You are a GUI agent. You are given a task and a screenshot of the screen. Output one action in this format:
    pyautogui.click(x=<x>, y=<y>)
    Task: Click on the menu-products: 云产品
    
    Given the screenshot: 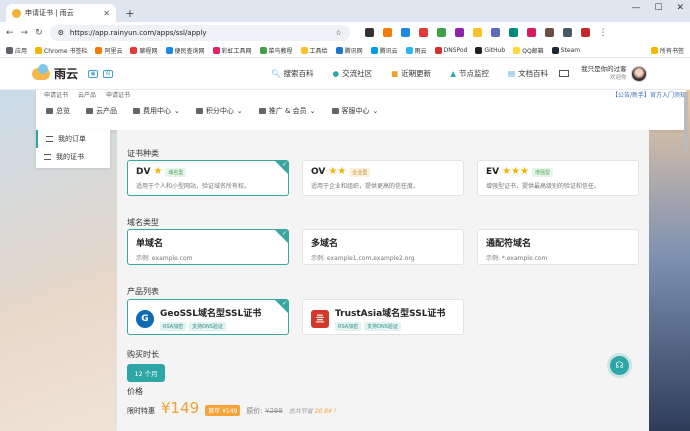 What is the action you would take?
    pyautogui.click(x=101, y=111)
    